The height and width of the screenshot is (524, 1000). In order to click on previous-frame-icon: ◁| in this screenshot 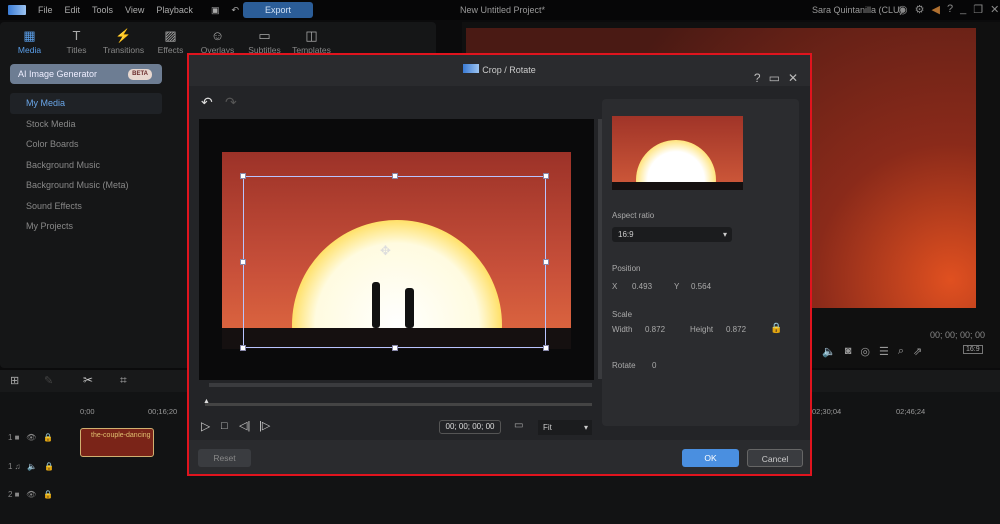, I will do `click(244, 425)`.